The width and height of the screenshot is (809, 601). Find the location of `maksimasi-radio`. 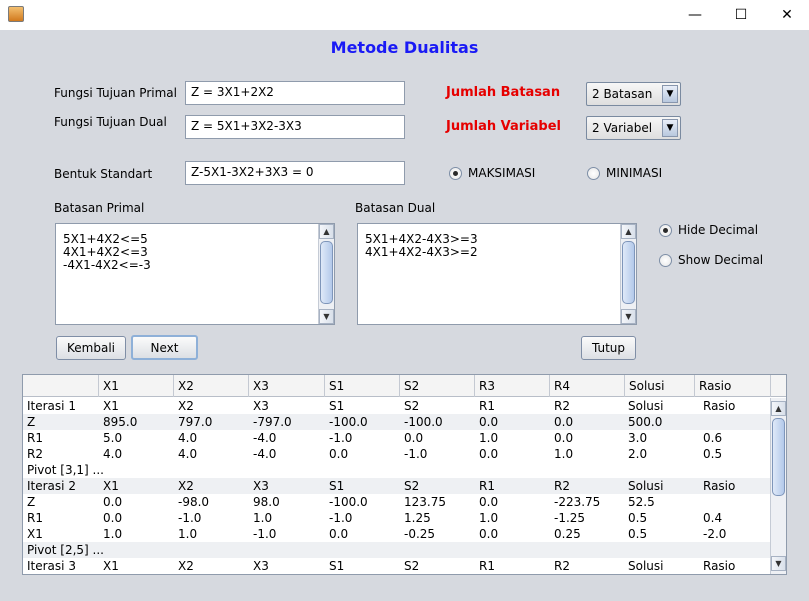

maksimasi-radio is located at coordinates (455, 173).